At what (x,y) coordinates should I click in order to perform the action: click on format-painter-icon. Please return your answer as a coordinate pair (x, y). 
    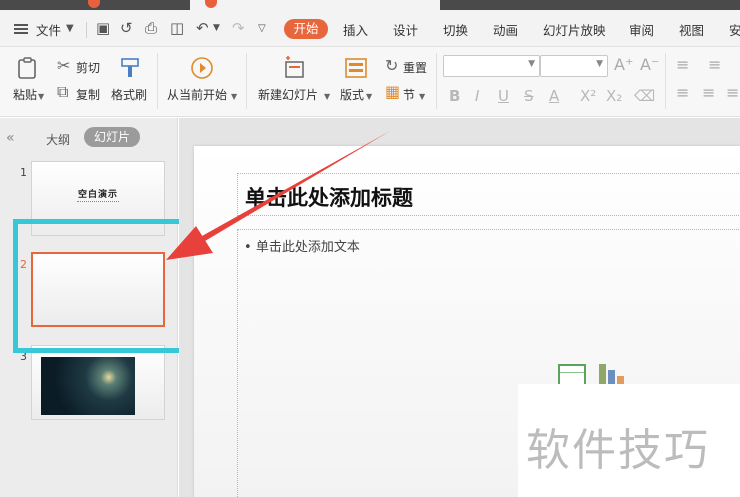
    Looking at the image, I should click on (130, 68).